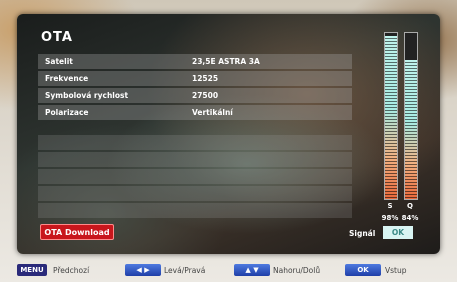 The height and width of the screenshot is (282, 457). What do you see at coordinates (410, 218) in the screenshot?
I see `quality-percent: 84%` at bounding box center [410, 218].